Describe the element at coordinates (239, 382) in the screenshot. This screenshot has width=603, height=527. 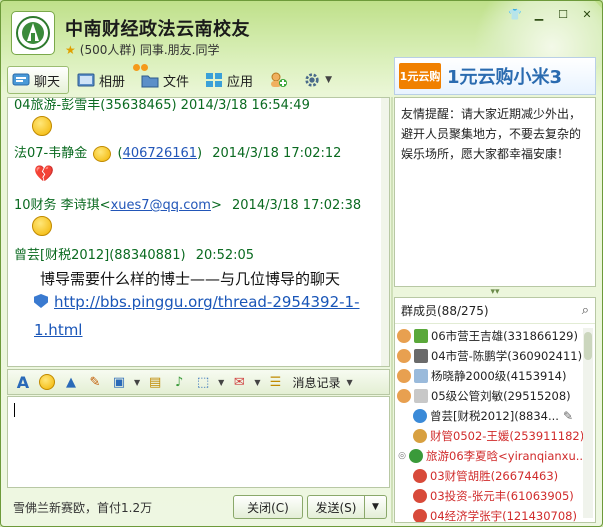
I see `shake-icon: ✉` at that location.